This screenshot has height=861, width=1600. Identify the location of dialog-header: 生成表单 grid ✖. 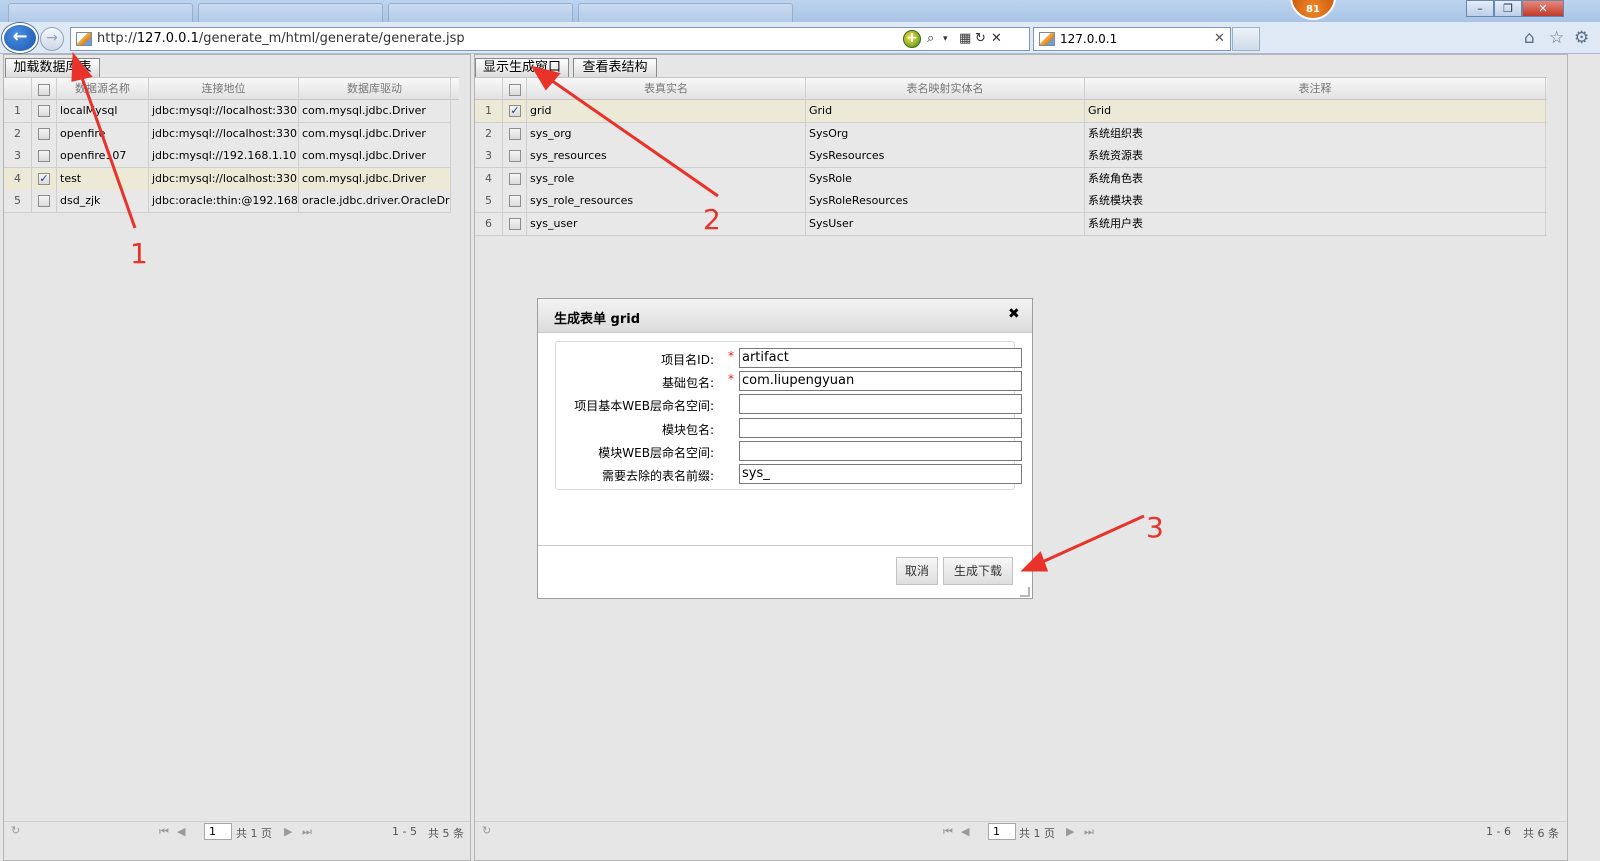
(785, 316).